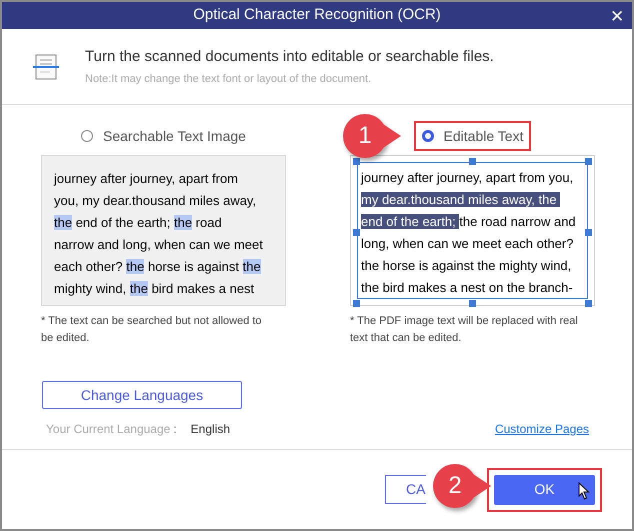 This screenshot has height=531, width=634. What do you see at coordinates (46, 67) in the screenshot?
I see `document-scan-icon` at bounding box center [46, 67].